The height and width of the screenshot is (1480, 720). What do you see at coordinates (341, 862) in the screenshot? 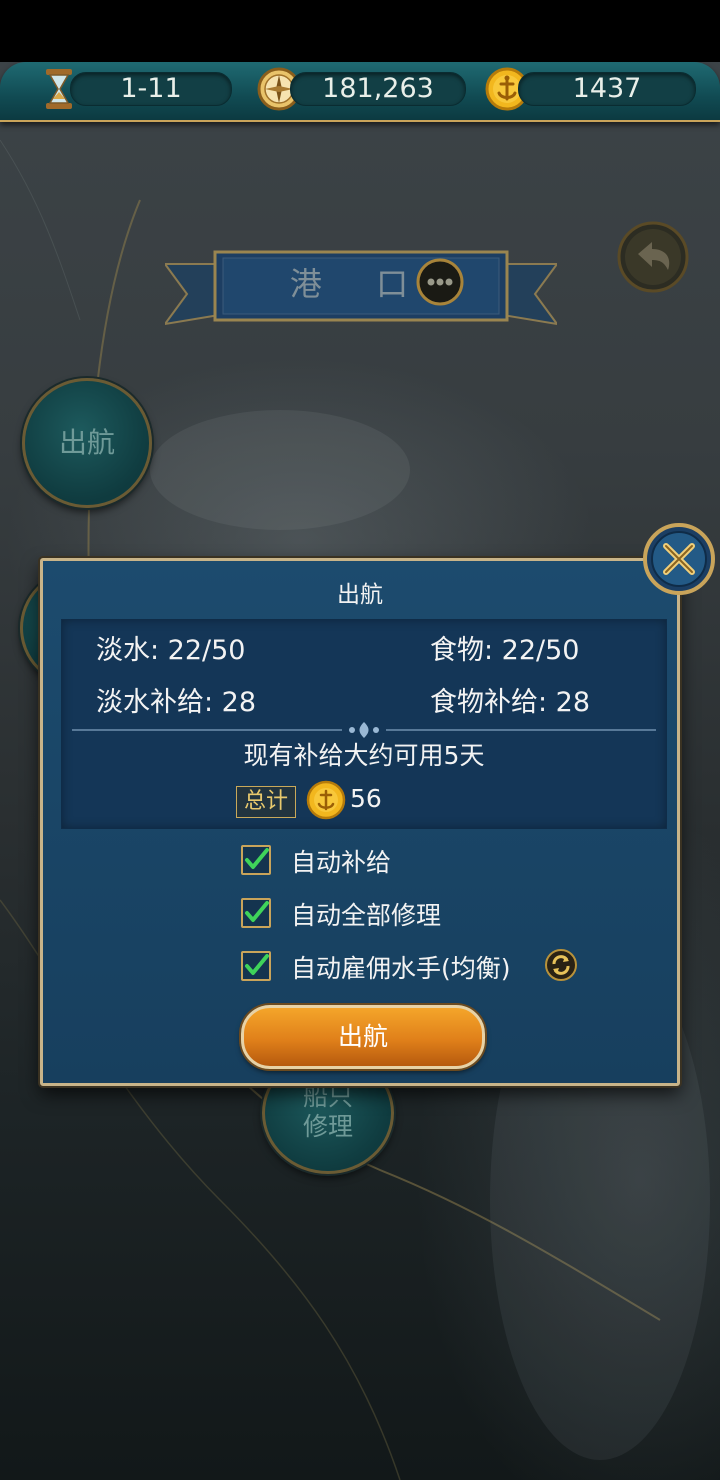
I see `auto-supply-label: 自动补给` at bounding box center [341, 862].